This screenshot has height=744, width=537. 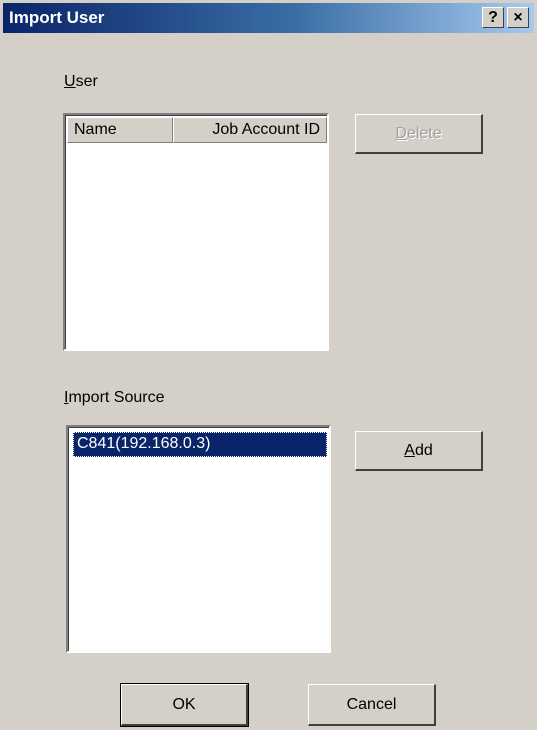 I want to click on cancel-button: Cancel, so click(x=372, y=705).